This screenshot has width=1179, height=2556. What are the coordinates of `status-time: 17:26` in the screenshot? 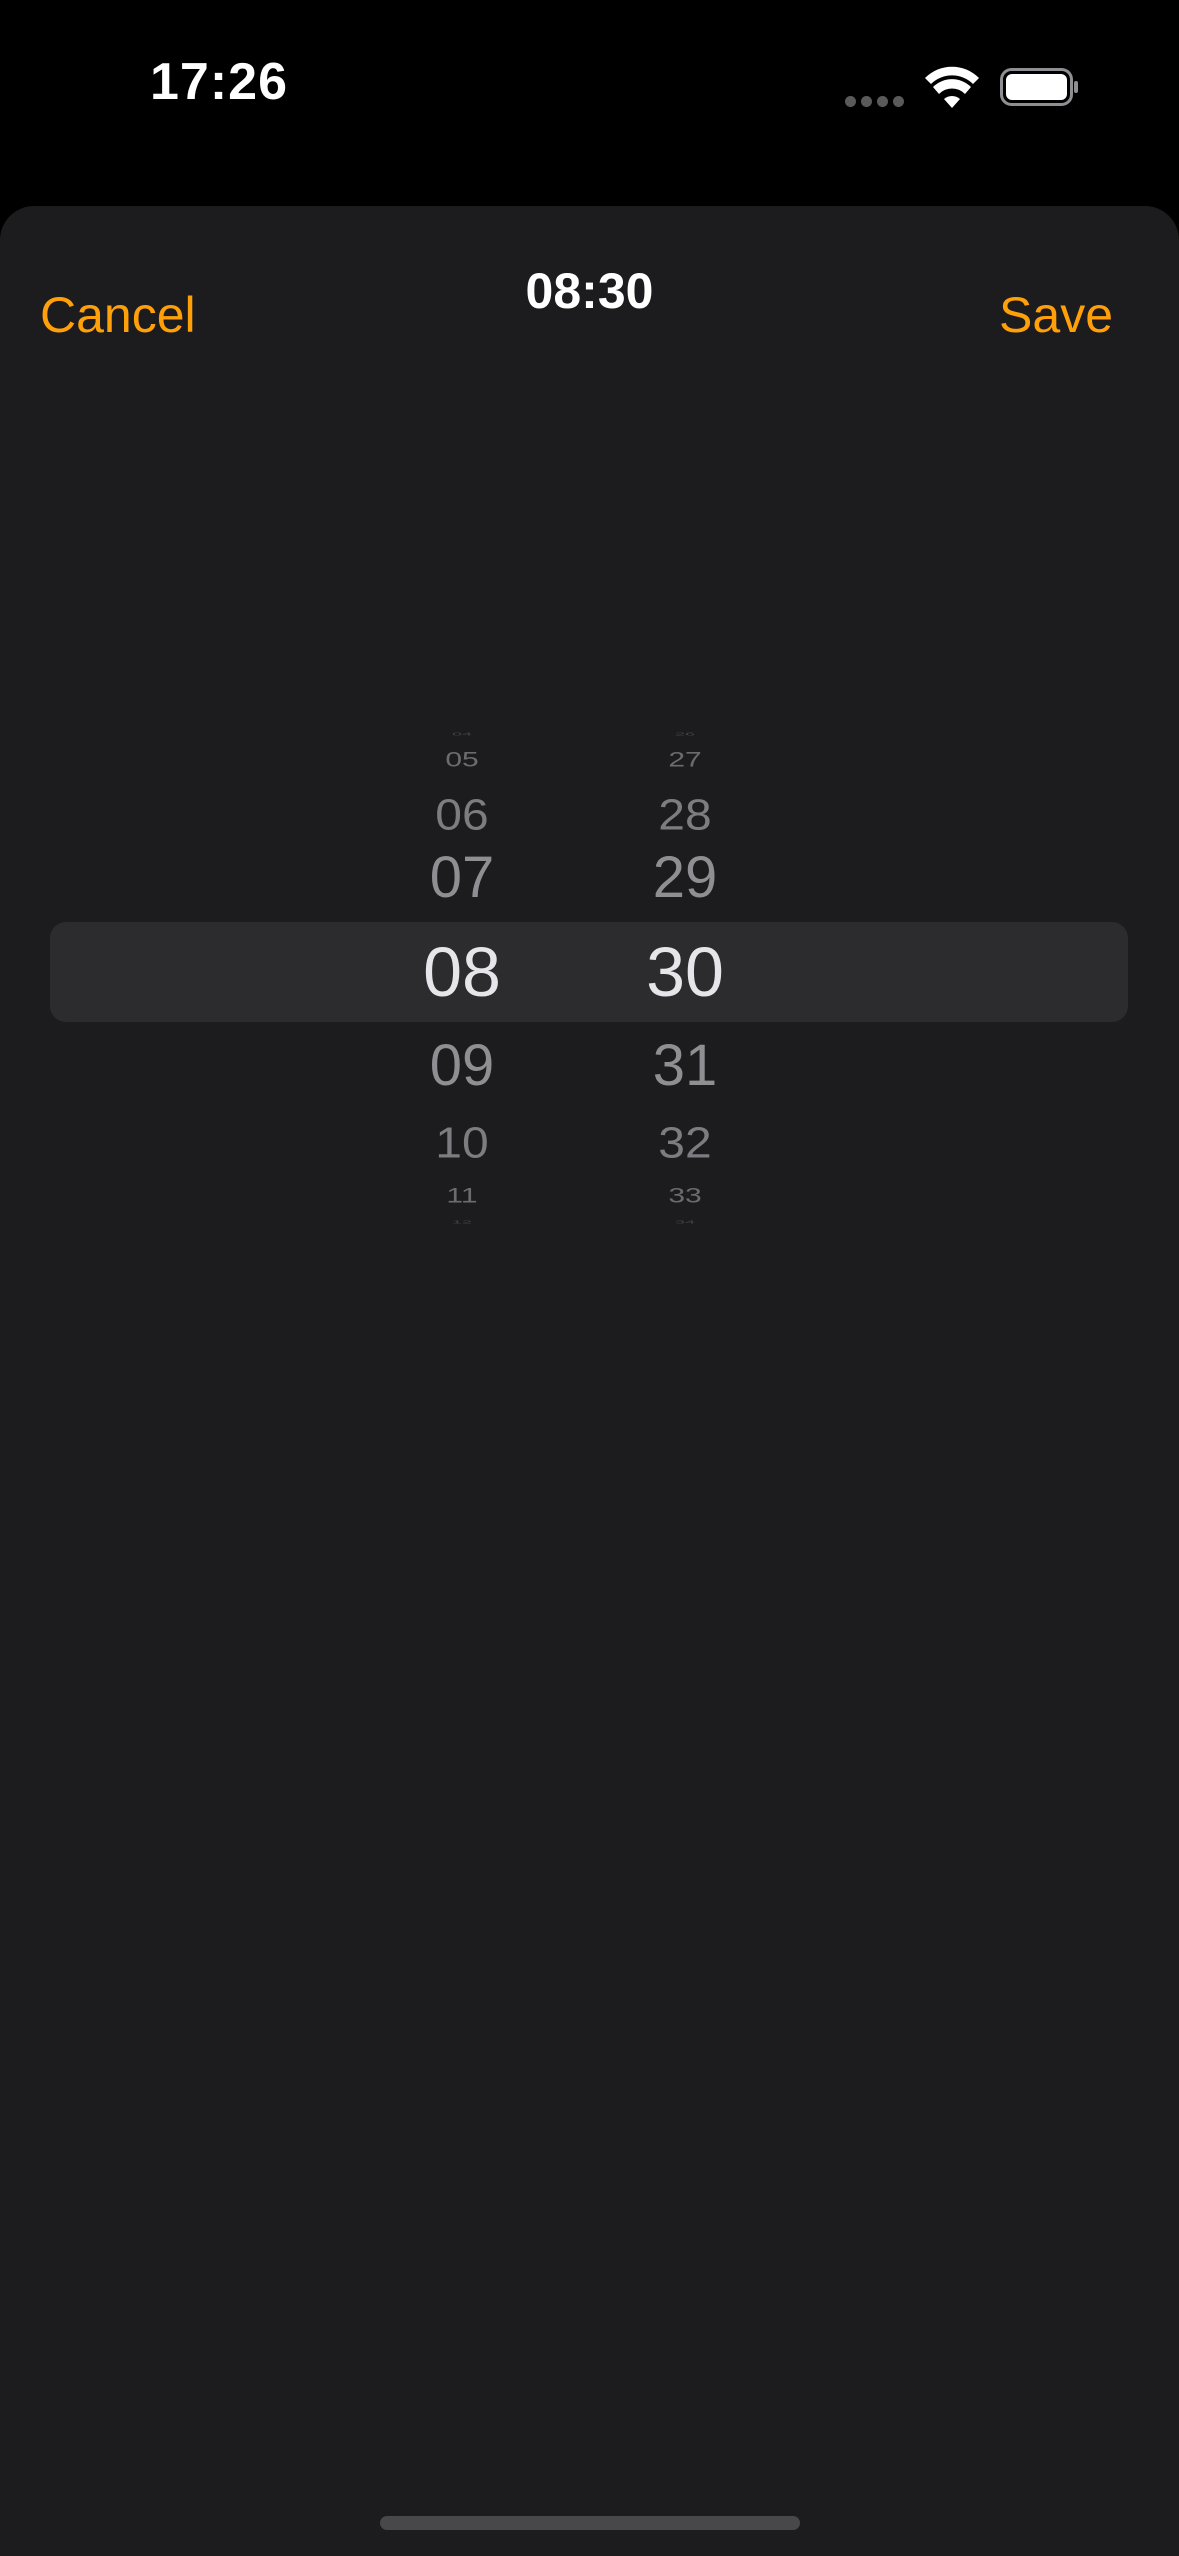 It's located at (219, 82).